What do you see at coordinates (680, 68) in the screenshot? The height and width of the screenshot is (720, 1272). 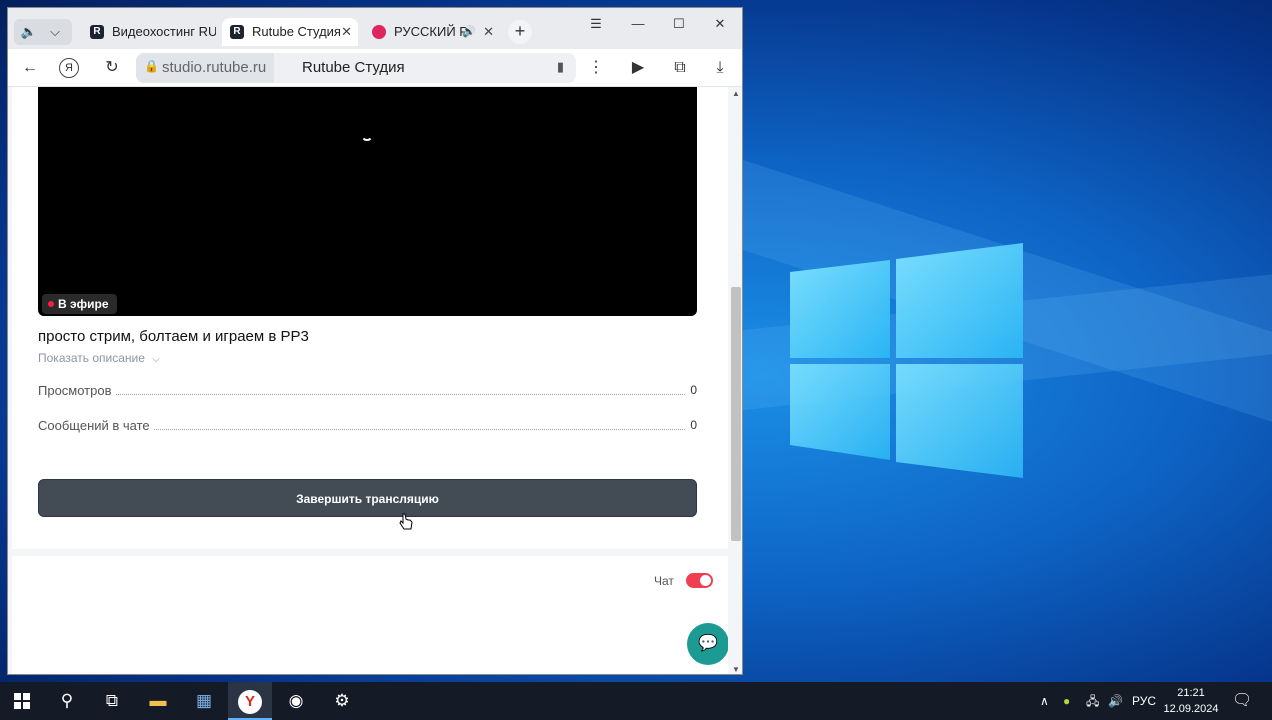 I see `extensions-icon: ⧉` at bounding box center [680, 68].